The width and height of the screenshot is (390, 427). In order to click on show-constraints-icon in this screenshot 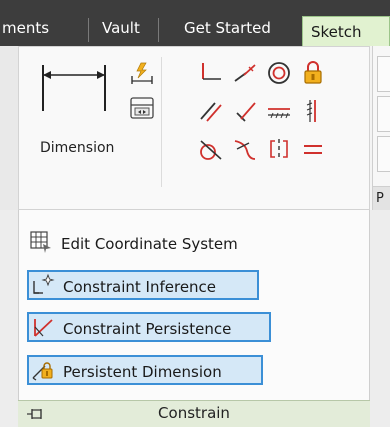, I will do `click(142, 108)`.